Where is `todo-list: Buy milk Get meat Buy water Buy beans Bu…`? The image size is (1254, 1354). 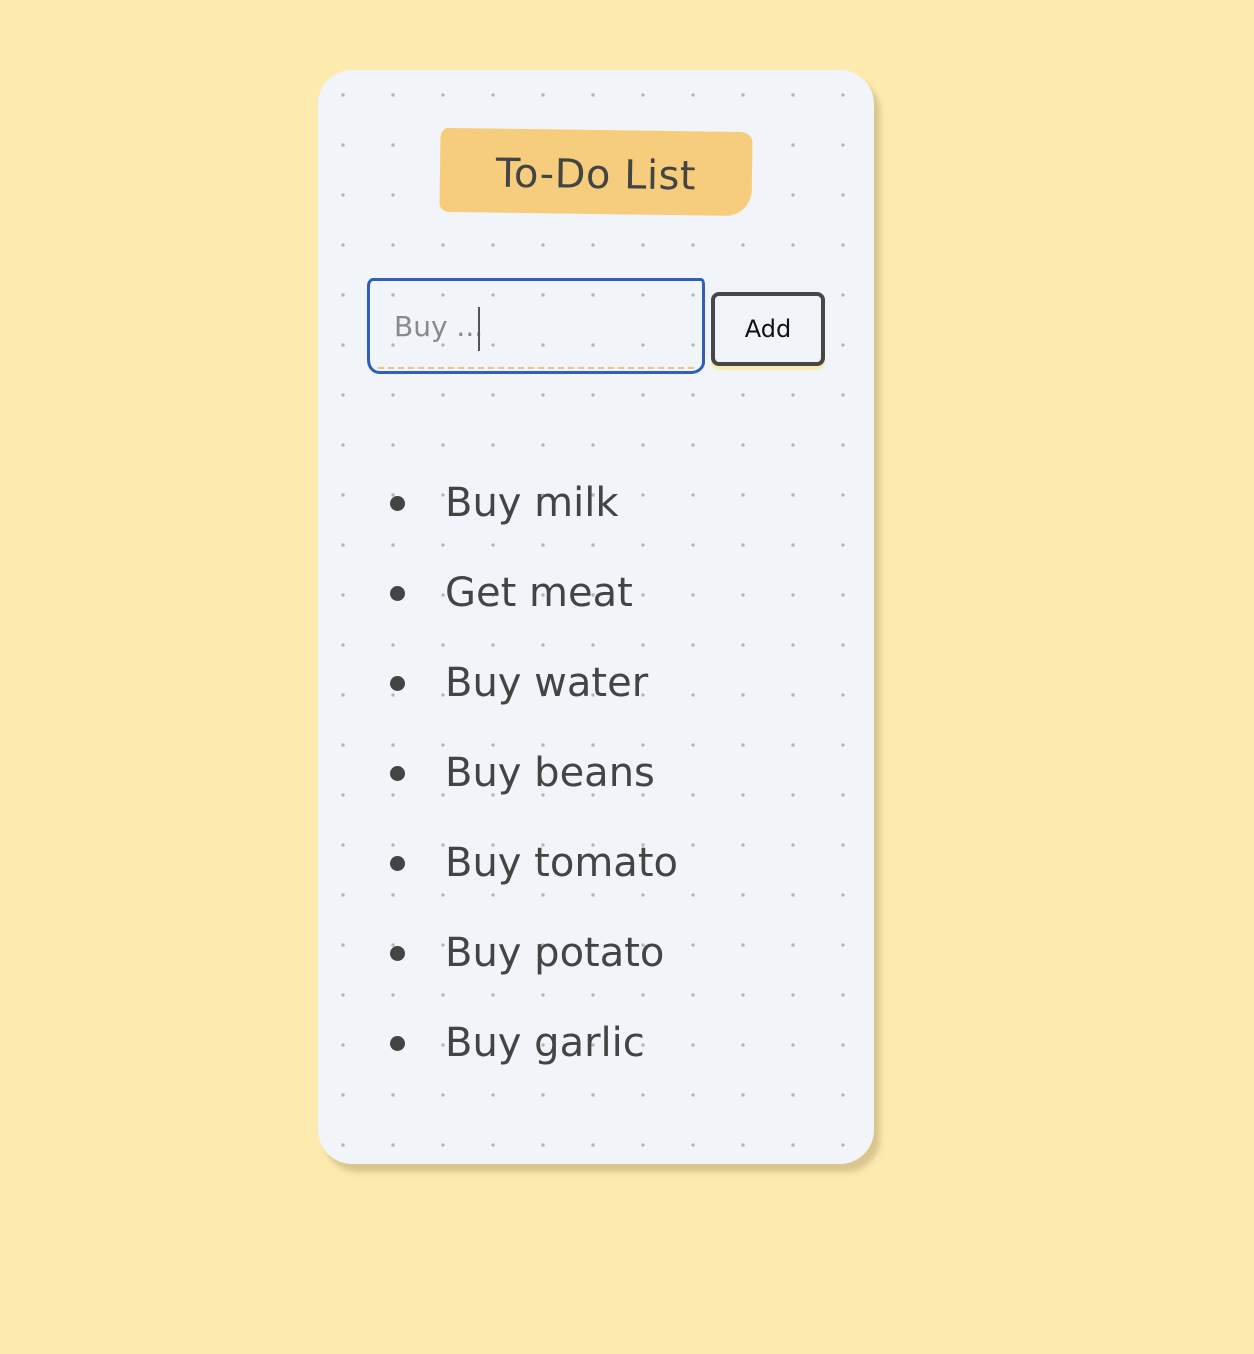
todo-list: Buy milk Get meat Buy water Buy beans Bu… is located at coordinates (534, 773).